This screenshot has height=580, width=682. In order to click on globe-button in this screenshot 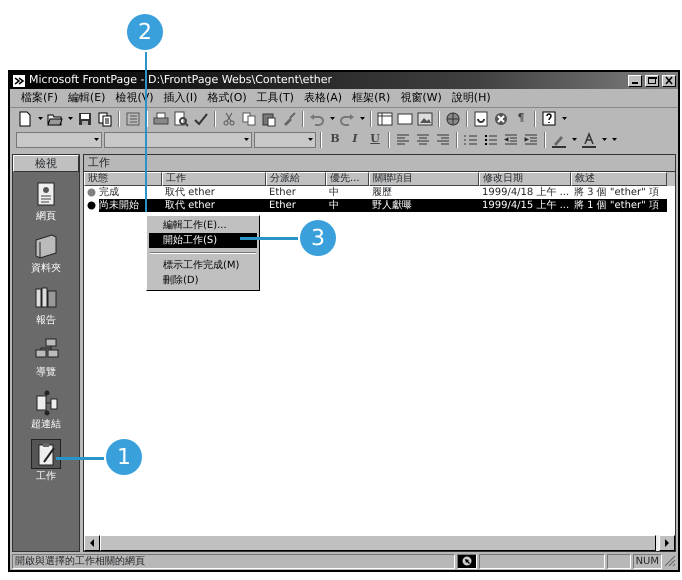, I will do `click(453, 119)`.